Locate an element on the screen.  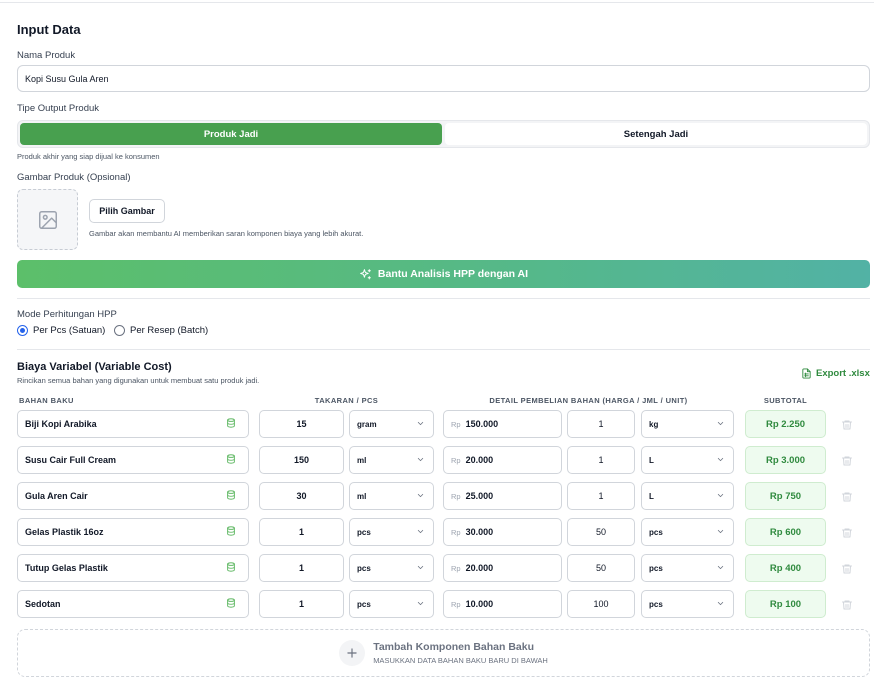
quantity-unit-value: gram is located at coordinates (367, 424).